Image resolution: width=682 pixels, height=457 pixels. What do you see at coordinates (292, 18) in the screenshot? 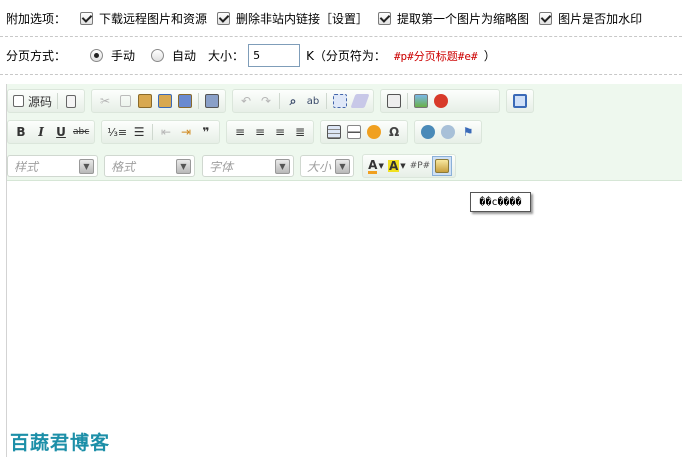
I see `remove-links-option: 删除非站内链接［设置］` at bounding box center [292, 18].